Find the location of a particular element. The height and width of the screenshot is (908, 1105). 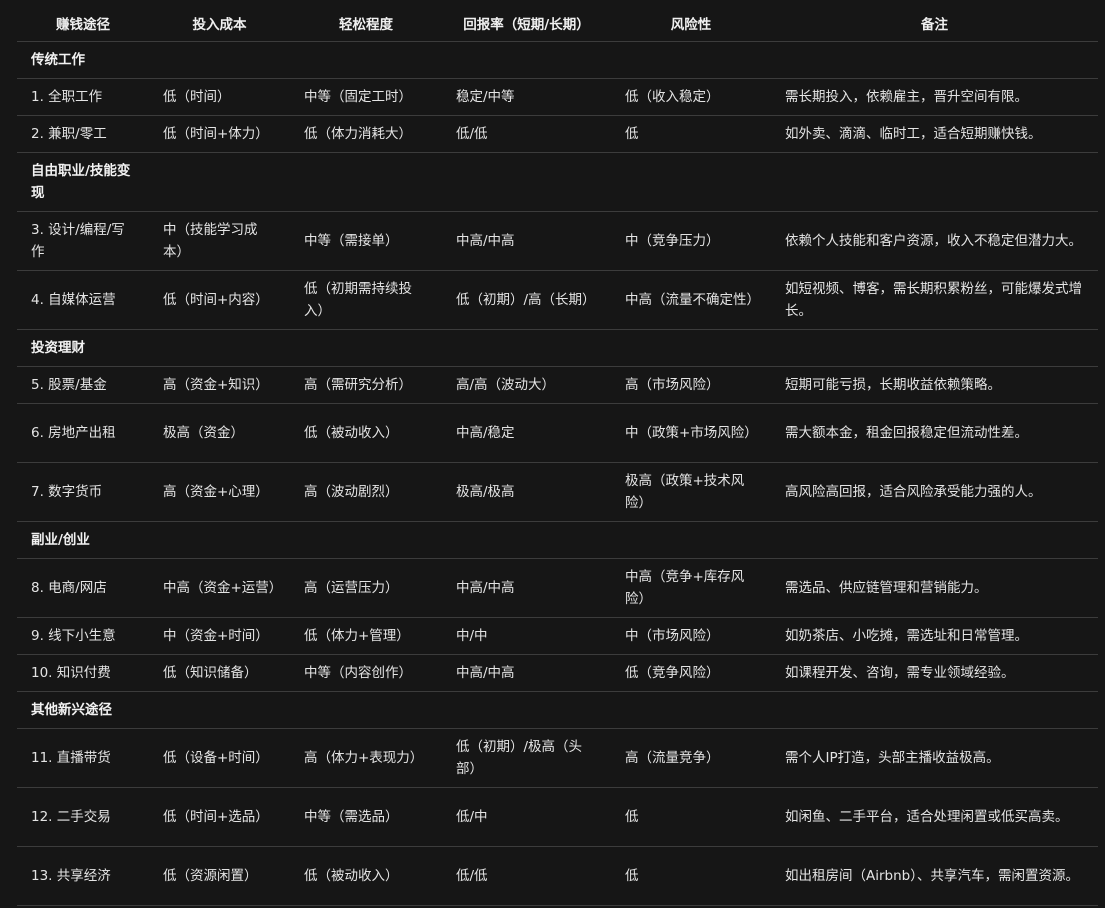

cell-cost: 低（时间） is located at coordinates (219, 97).